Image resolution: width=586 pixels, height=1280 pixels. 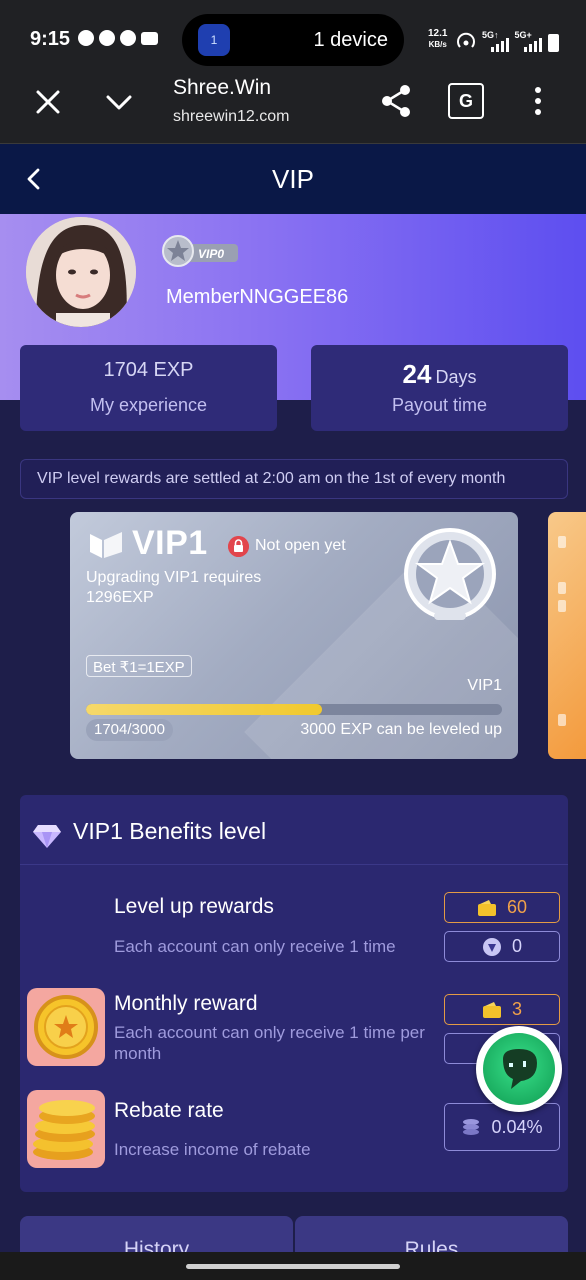 What do you see at coordinates (139, 666) in the screenshot?
I see `bet-rule-tag: Bet ₹1=1EXP` at bounding box center [139, 666].